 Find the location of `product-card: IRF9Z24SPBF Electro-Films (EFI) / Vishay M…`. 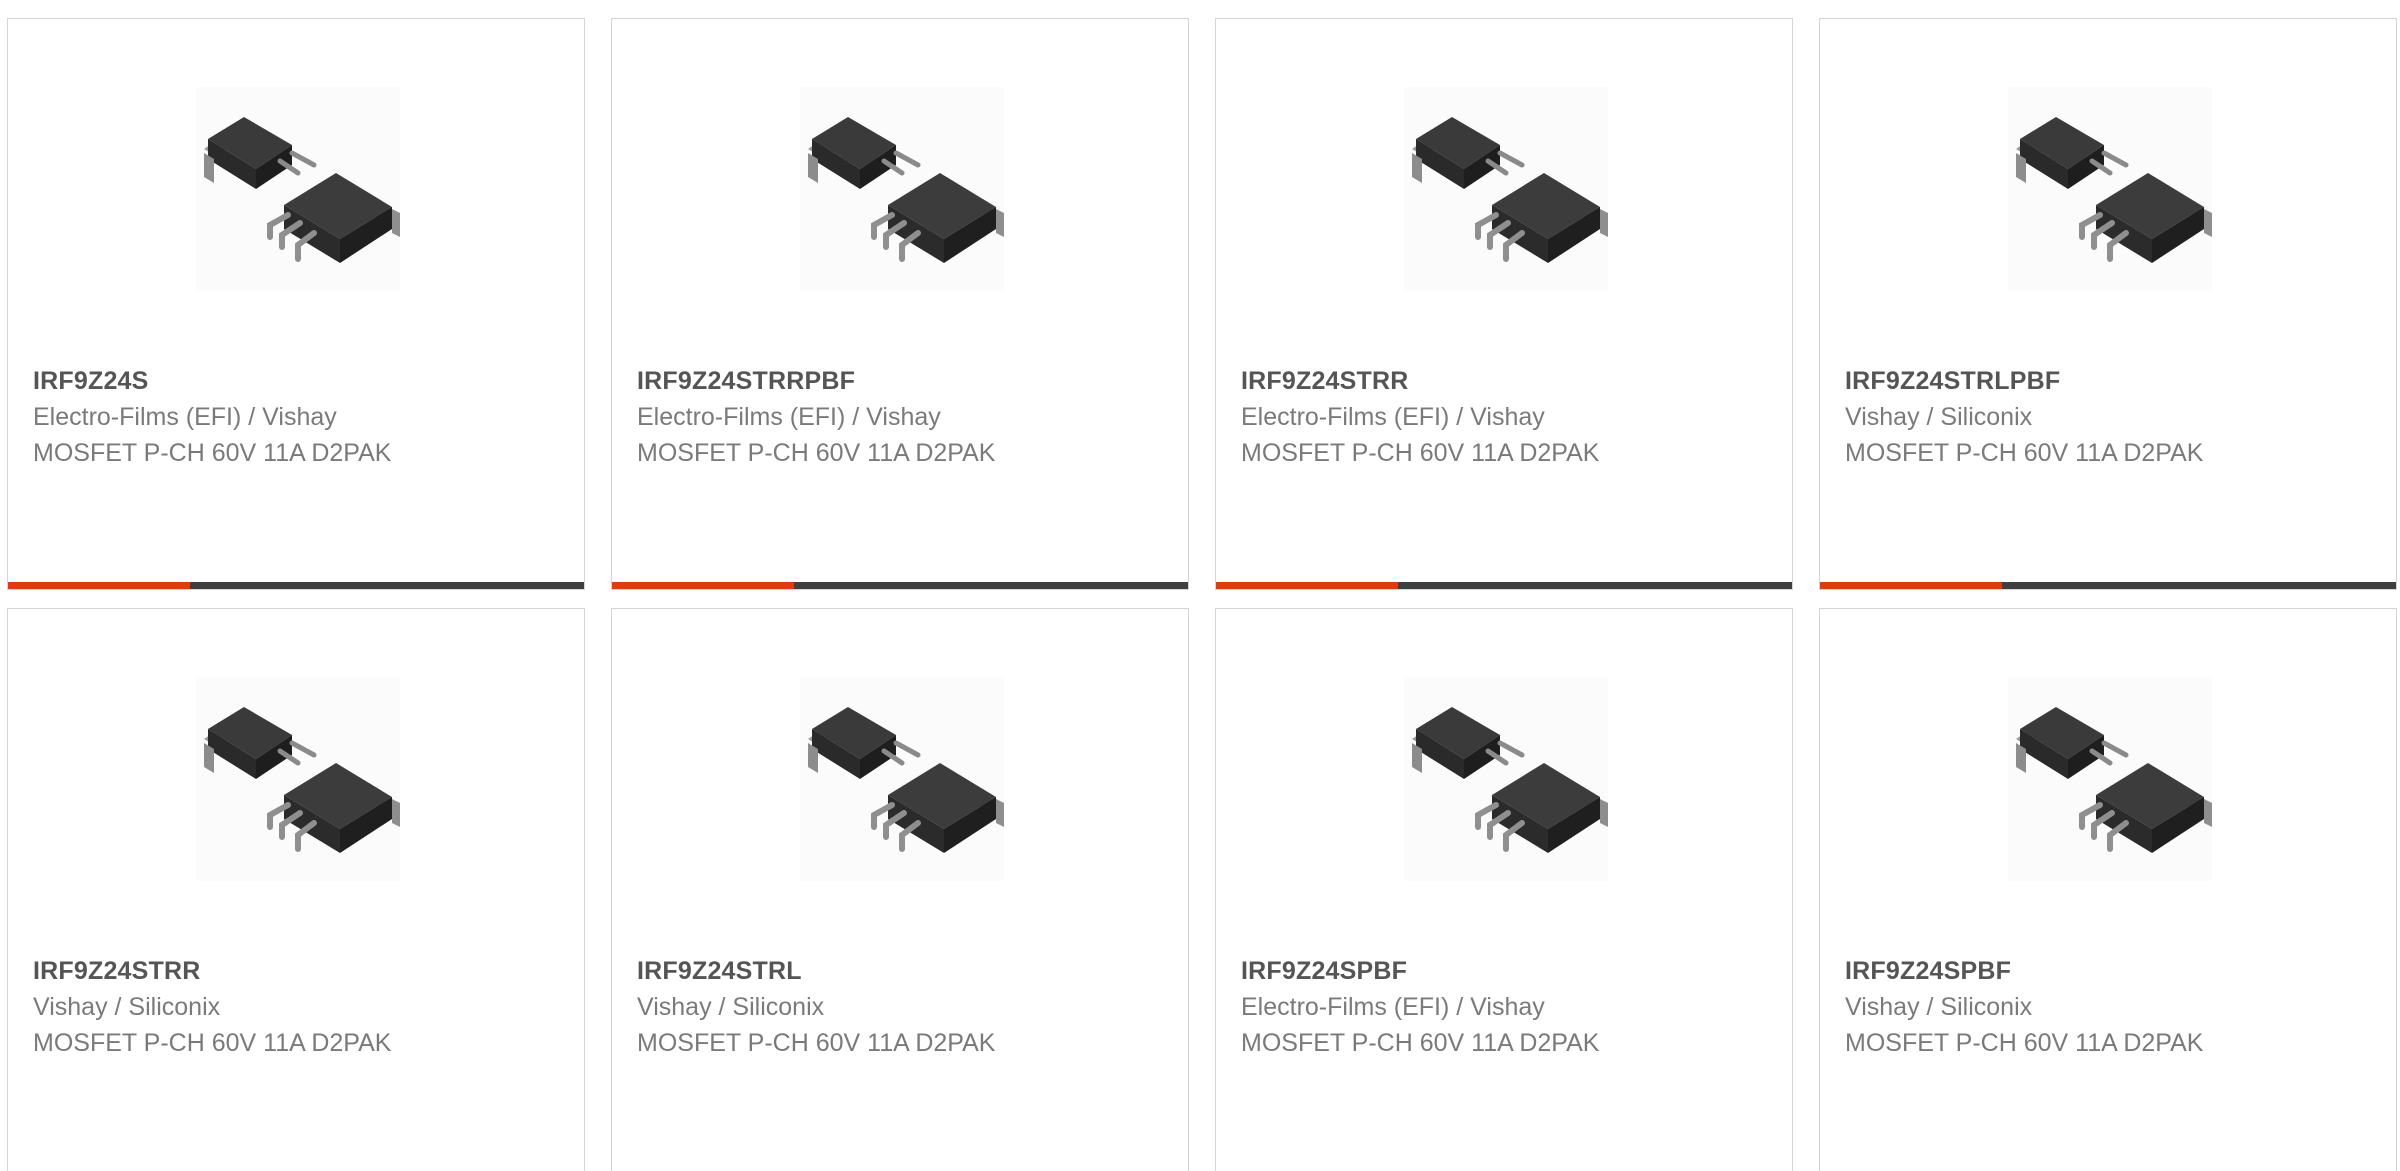

product-card: IRF9Z24SPBF Electro-Films (EFI) / Vishay M… is located at coordinates (1504, 889).